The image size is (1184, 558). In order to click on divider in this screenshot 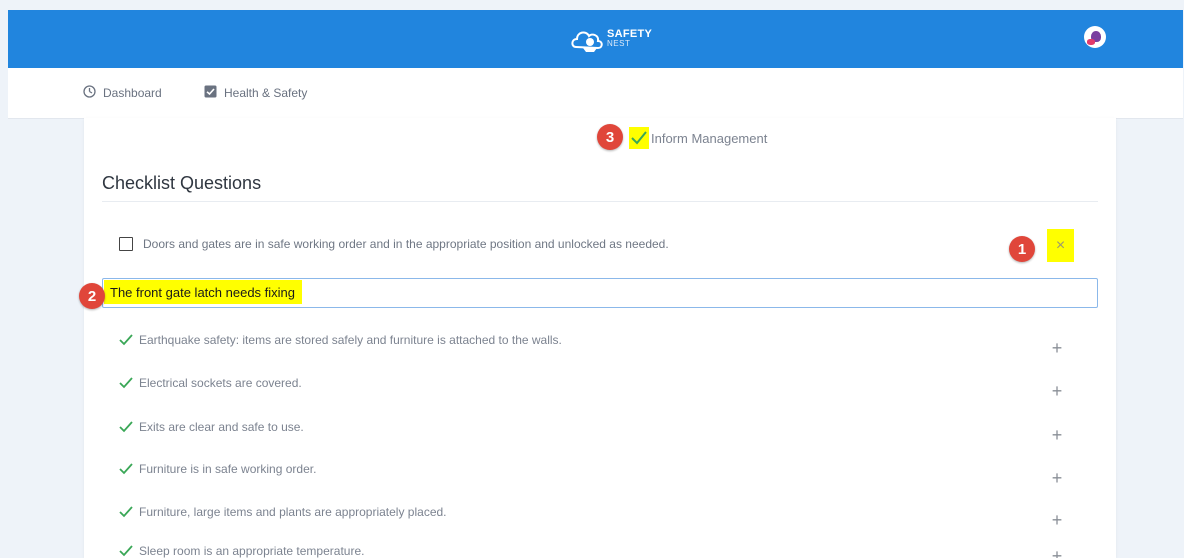, I will do `click(600, 201)`.